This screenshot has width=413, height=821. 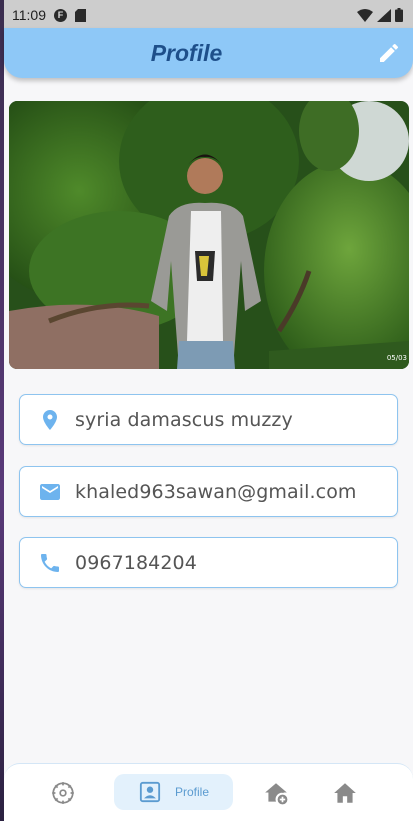 What do you see at coordinates (50, 562) in the screenshot?
I see `phone-icon` at bounding box center [50, 562].